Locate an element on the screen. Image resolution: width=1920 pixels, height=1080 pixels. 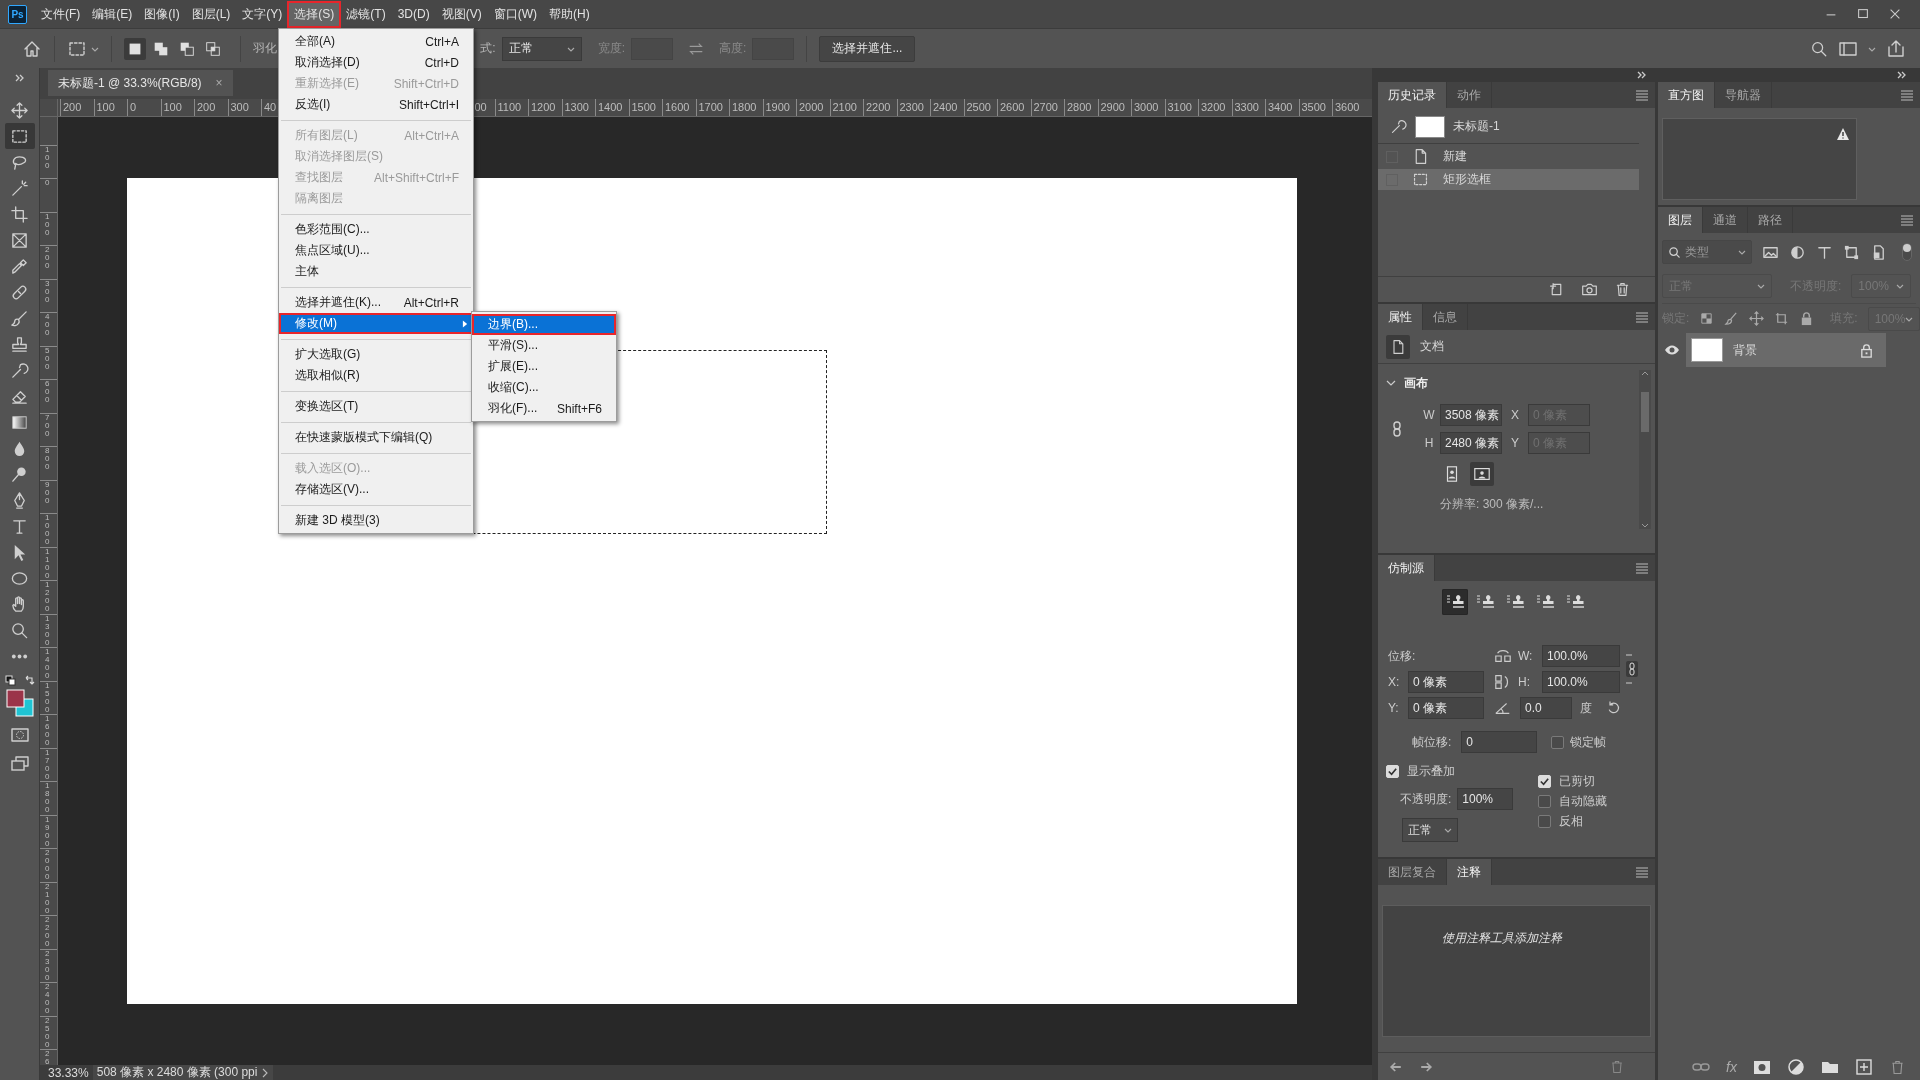
lock-icon is located at coordinates (1866, 350).